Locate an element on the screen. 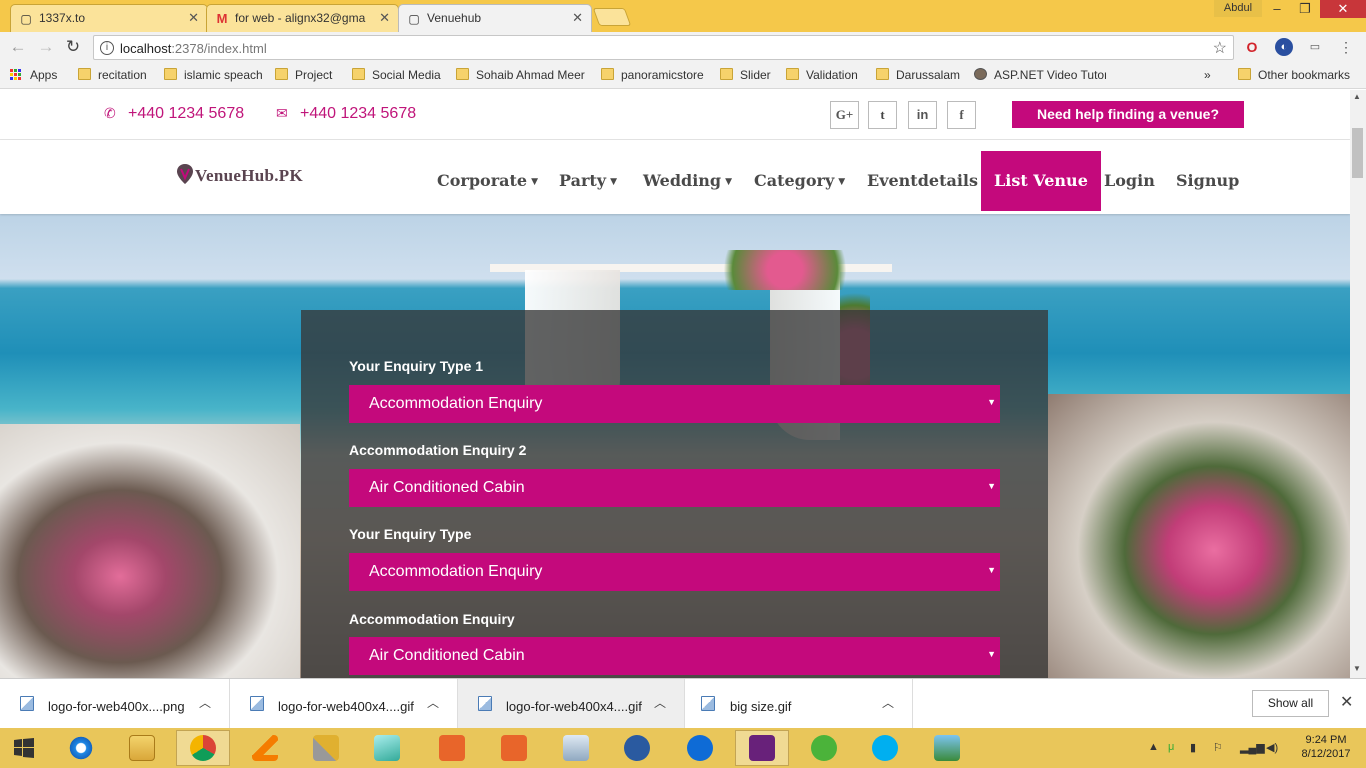 Image resolution: width=1366 pixels, height=768 pixels. scrollbar-thumb is located at coordinates (1357, 153).